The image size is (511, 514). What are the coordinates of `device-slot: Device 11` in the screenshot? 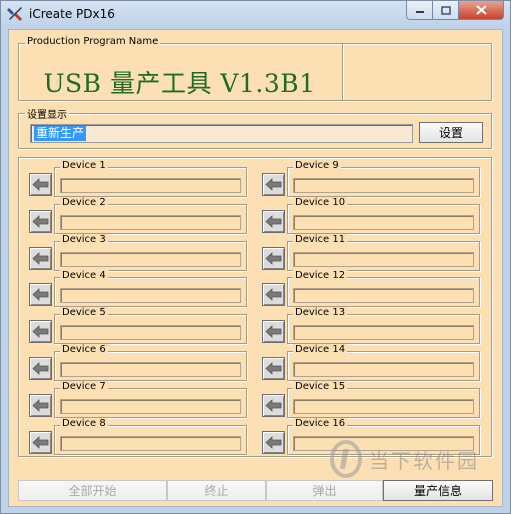 It's located at (383, 252).